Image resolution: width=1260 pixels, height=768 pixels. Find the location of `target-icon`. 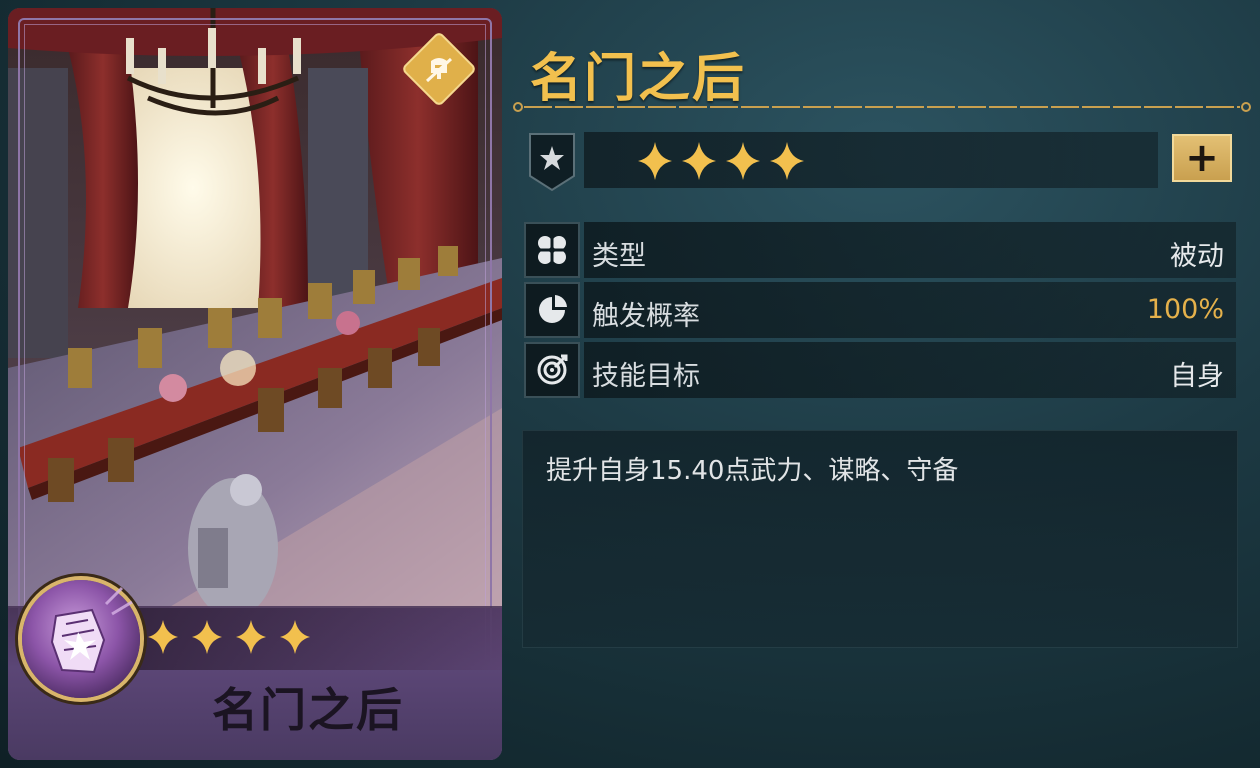

target-icon is located at coordinates (552, 369).